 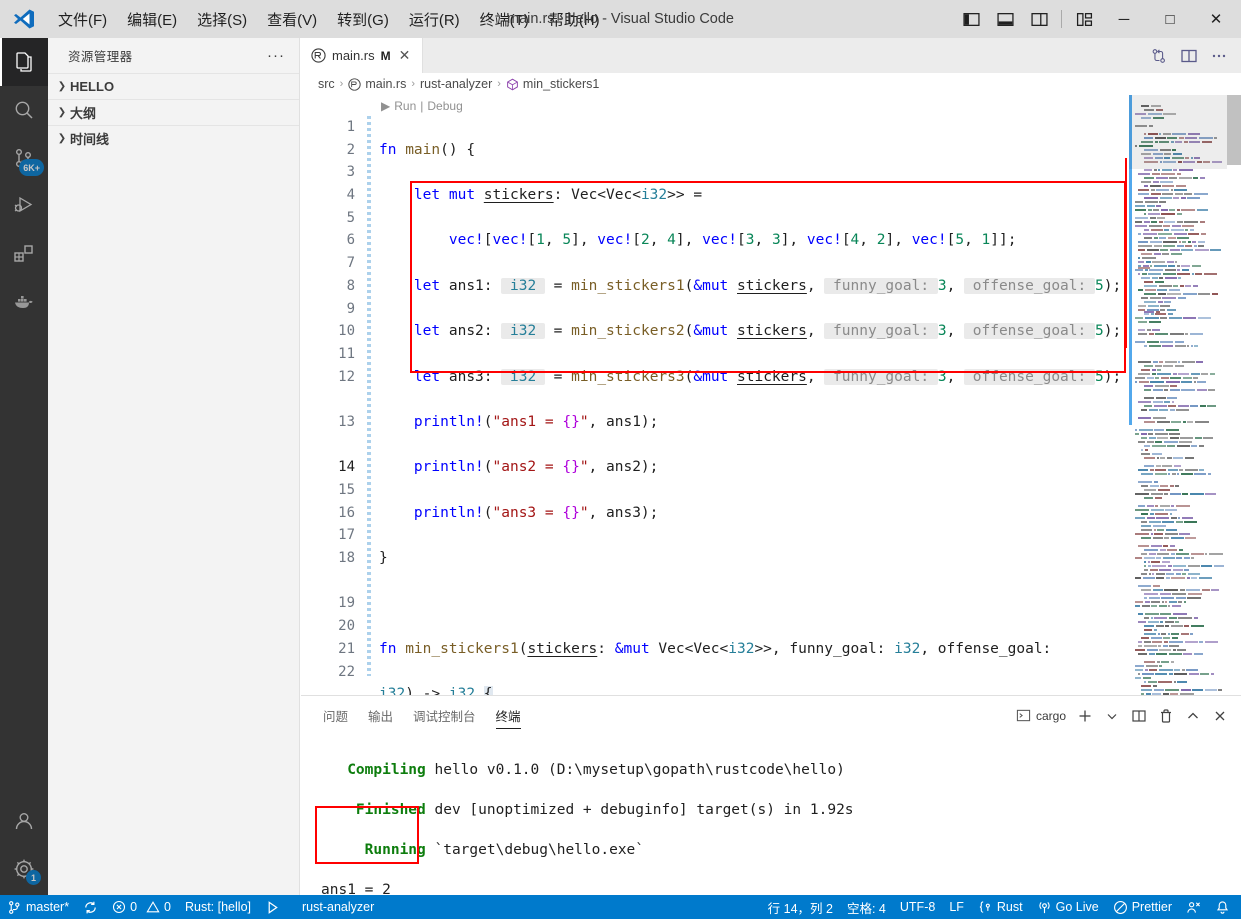 What do you see at coordinates (346, 331) in the screenshot?
I see `line-number: 10` at bounding box center [346, 331].